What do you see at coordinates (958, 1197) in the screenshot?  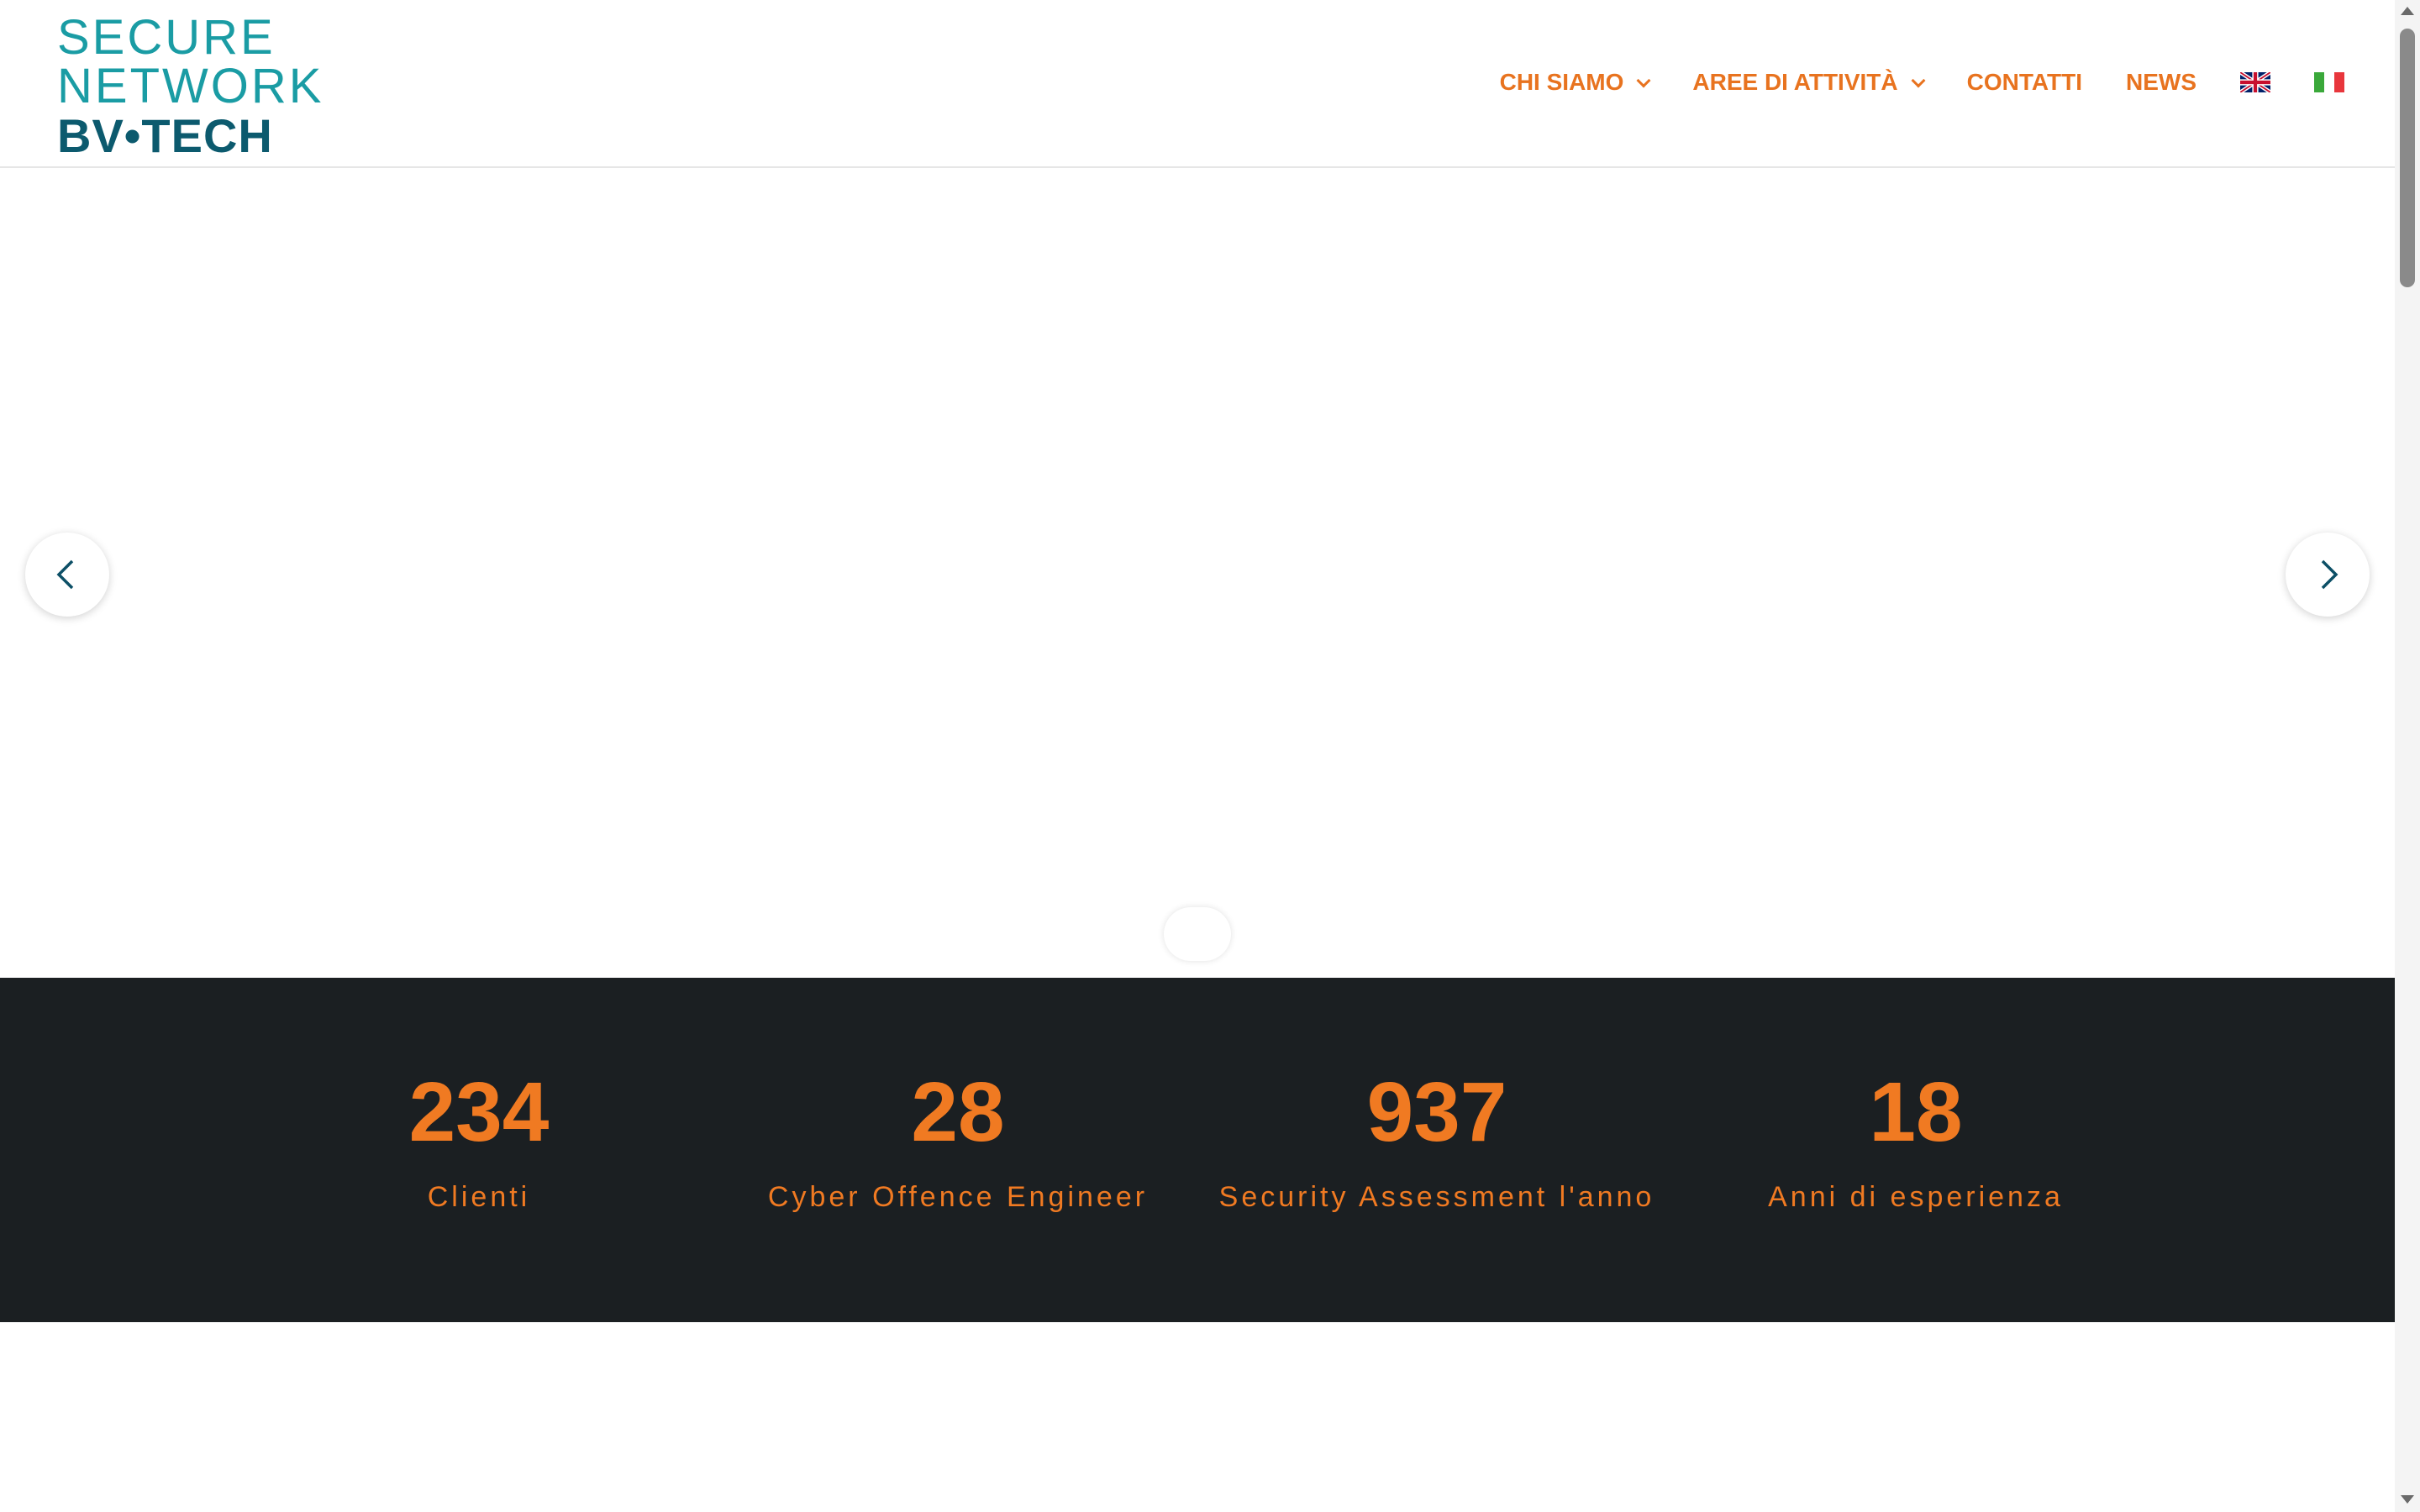 I see `stat-label: Cyber Offence Engineer` at bounding box center [958, 1197].